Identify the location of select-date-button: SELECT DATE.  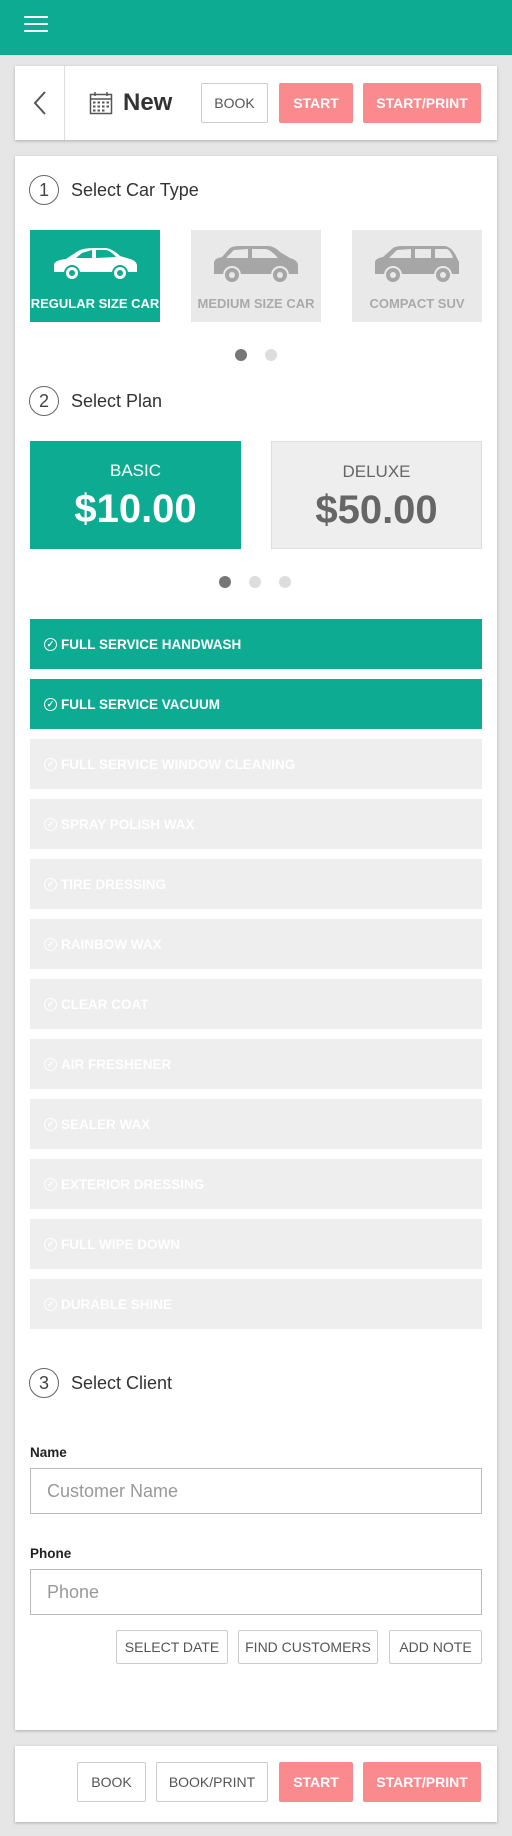
(172, 1647).